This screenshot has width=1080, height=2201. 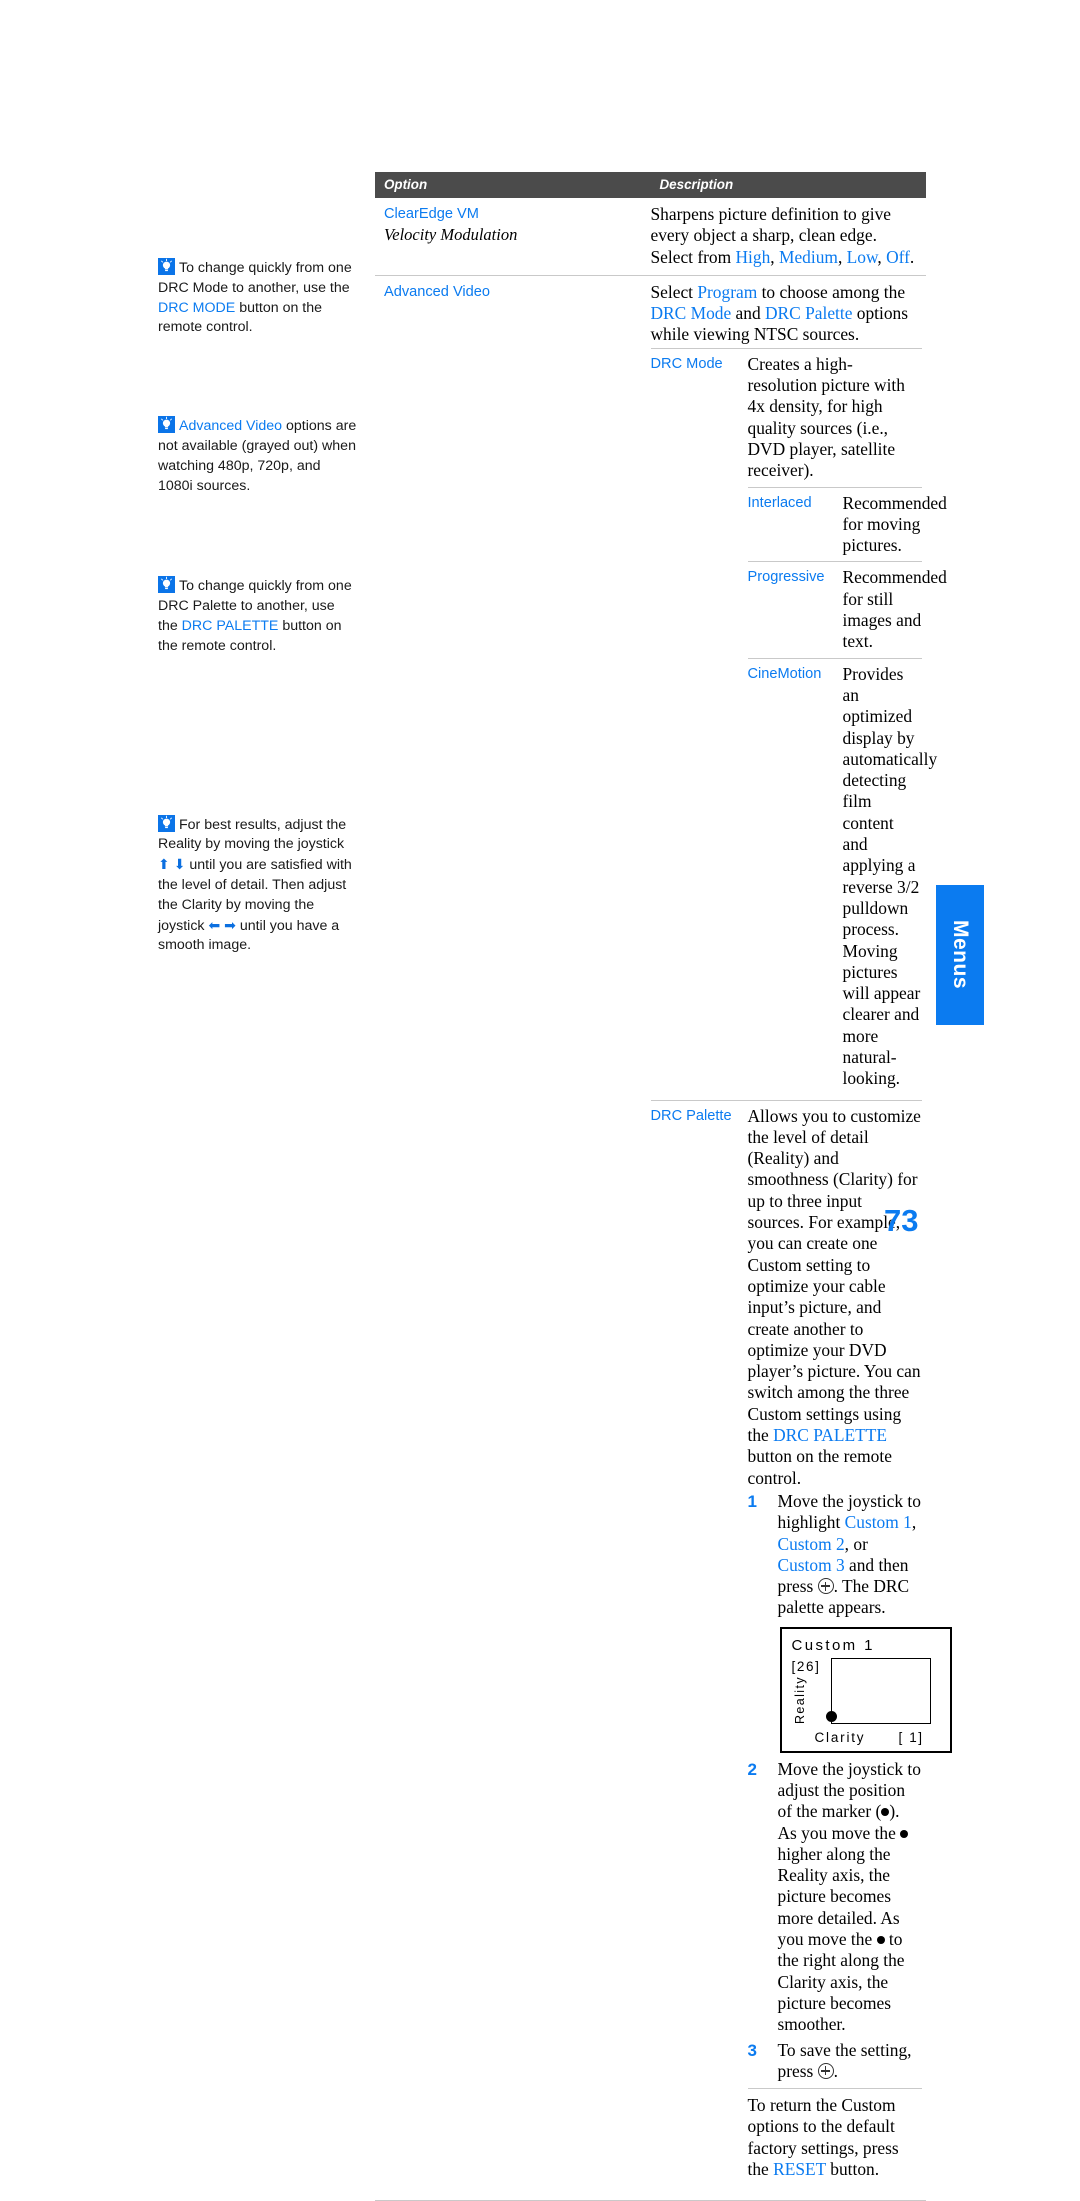 What do you see at coordinates (197, 307) in the screenshot?
I see `inline-keyword: DRC MODE` at bounding box center [197, 307].